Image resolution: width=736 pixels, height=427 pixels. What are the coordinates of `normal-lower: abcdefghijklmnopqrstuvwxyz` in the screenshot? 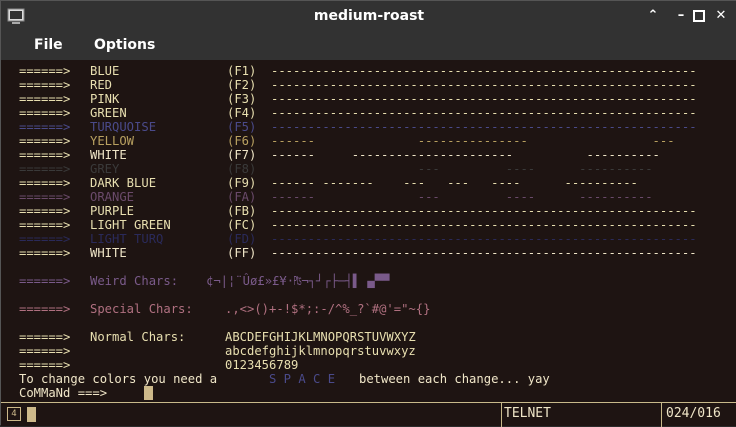 It's located at (320, 351).